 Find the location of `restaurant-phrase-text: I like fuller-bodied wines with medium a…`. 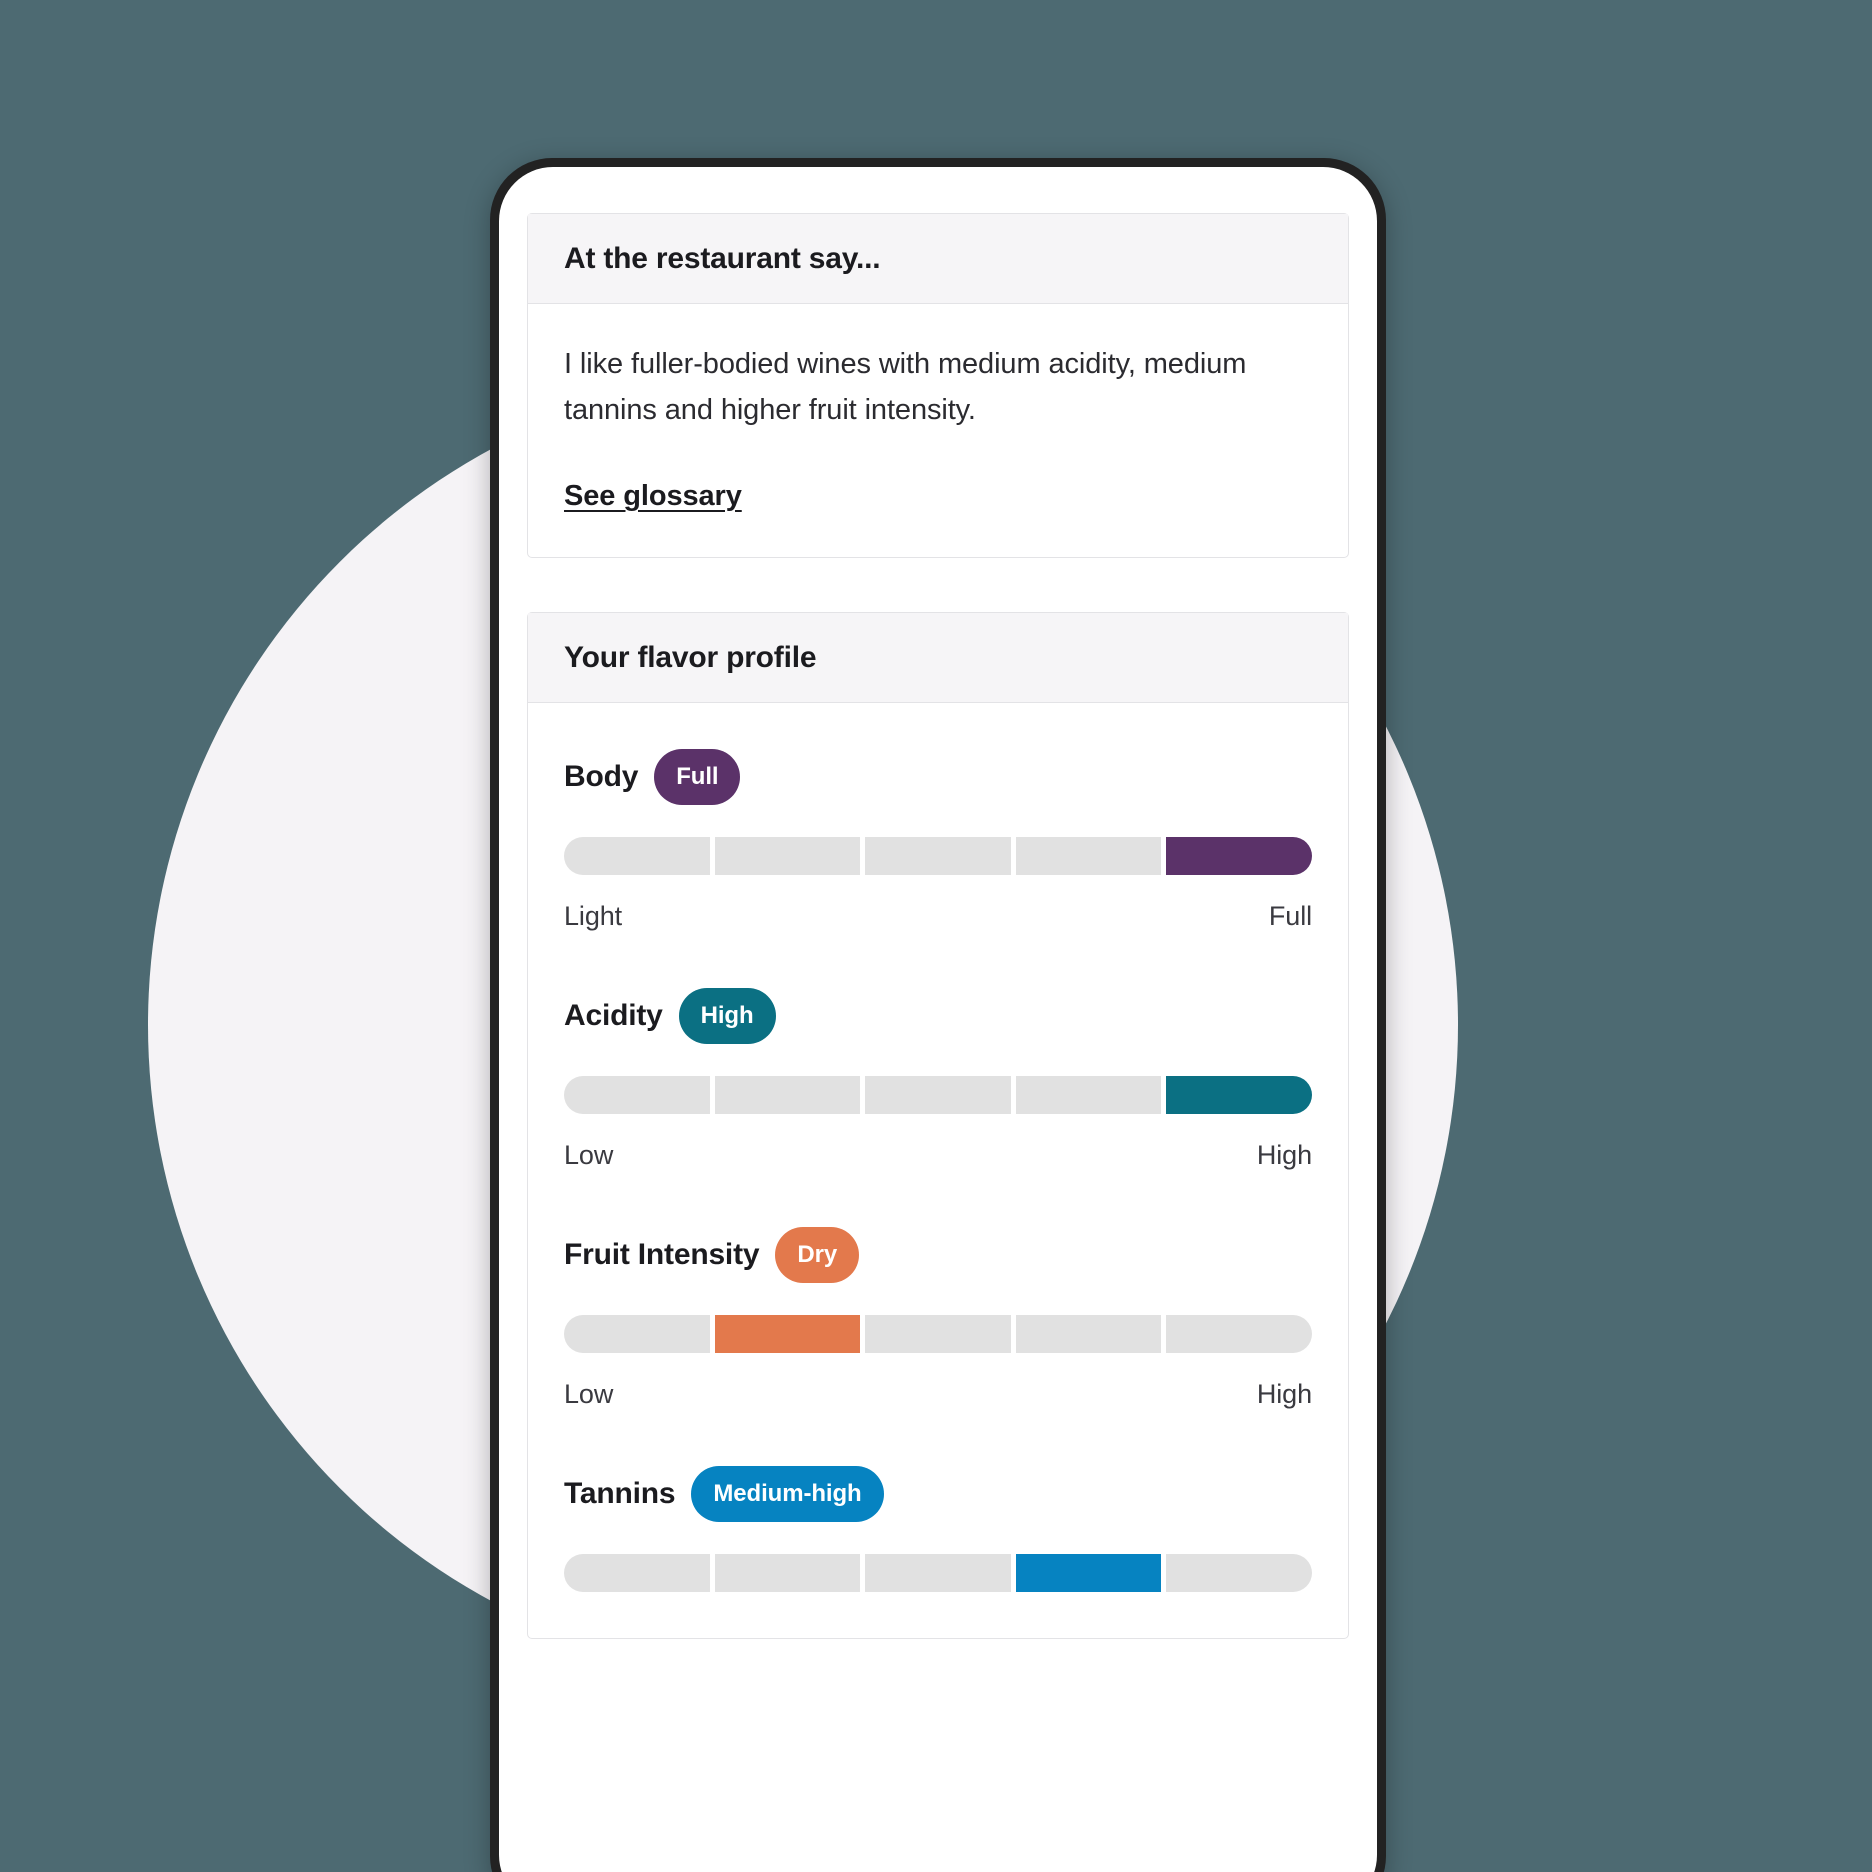

restaurant-phrase-text: I like fuller-bodied wines with medium a… is located at coordinates (905, 387).